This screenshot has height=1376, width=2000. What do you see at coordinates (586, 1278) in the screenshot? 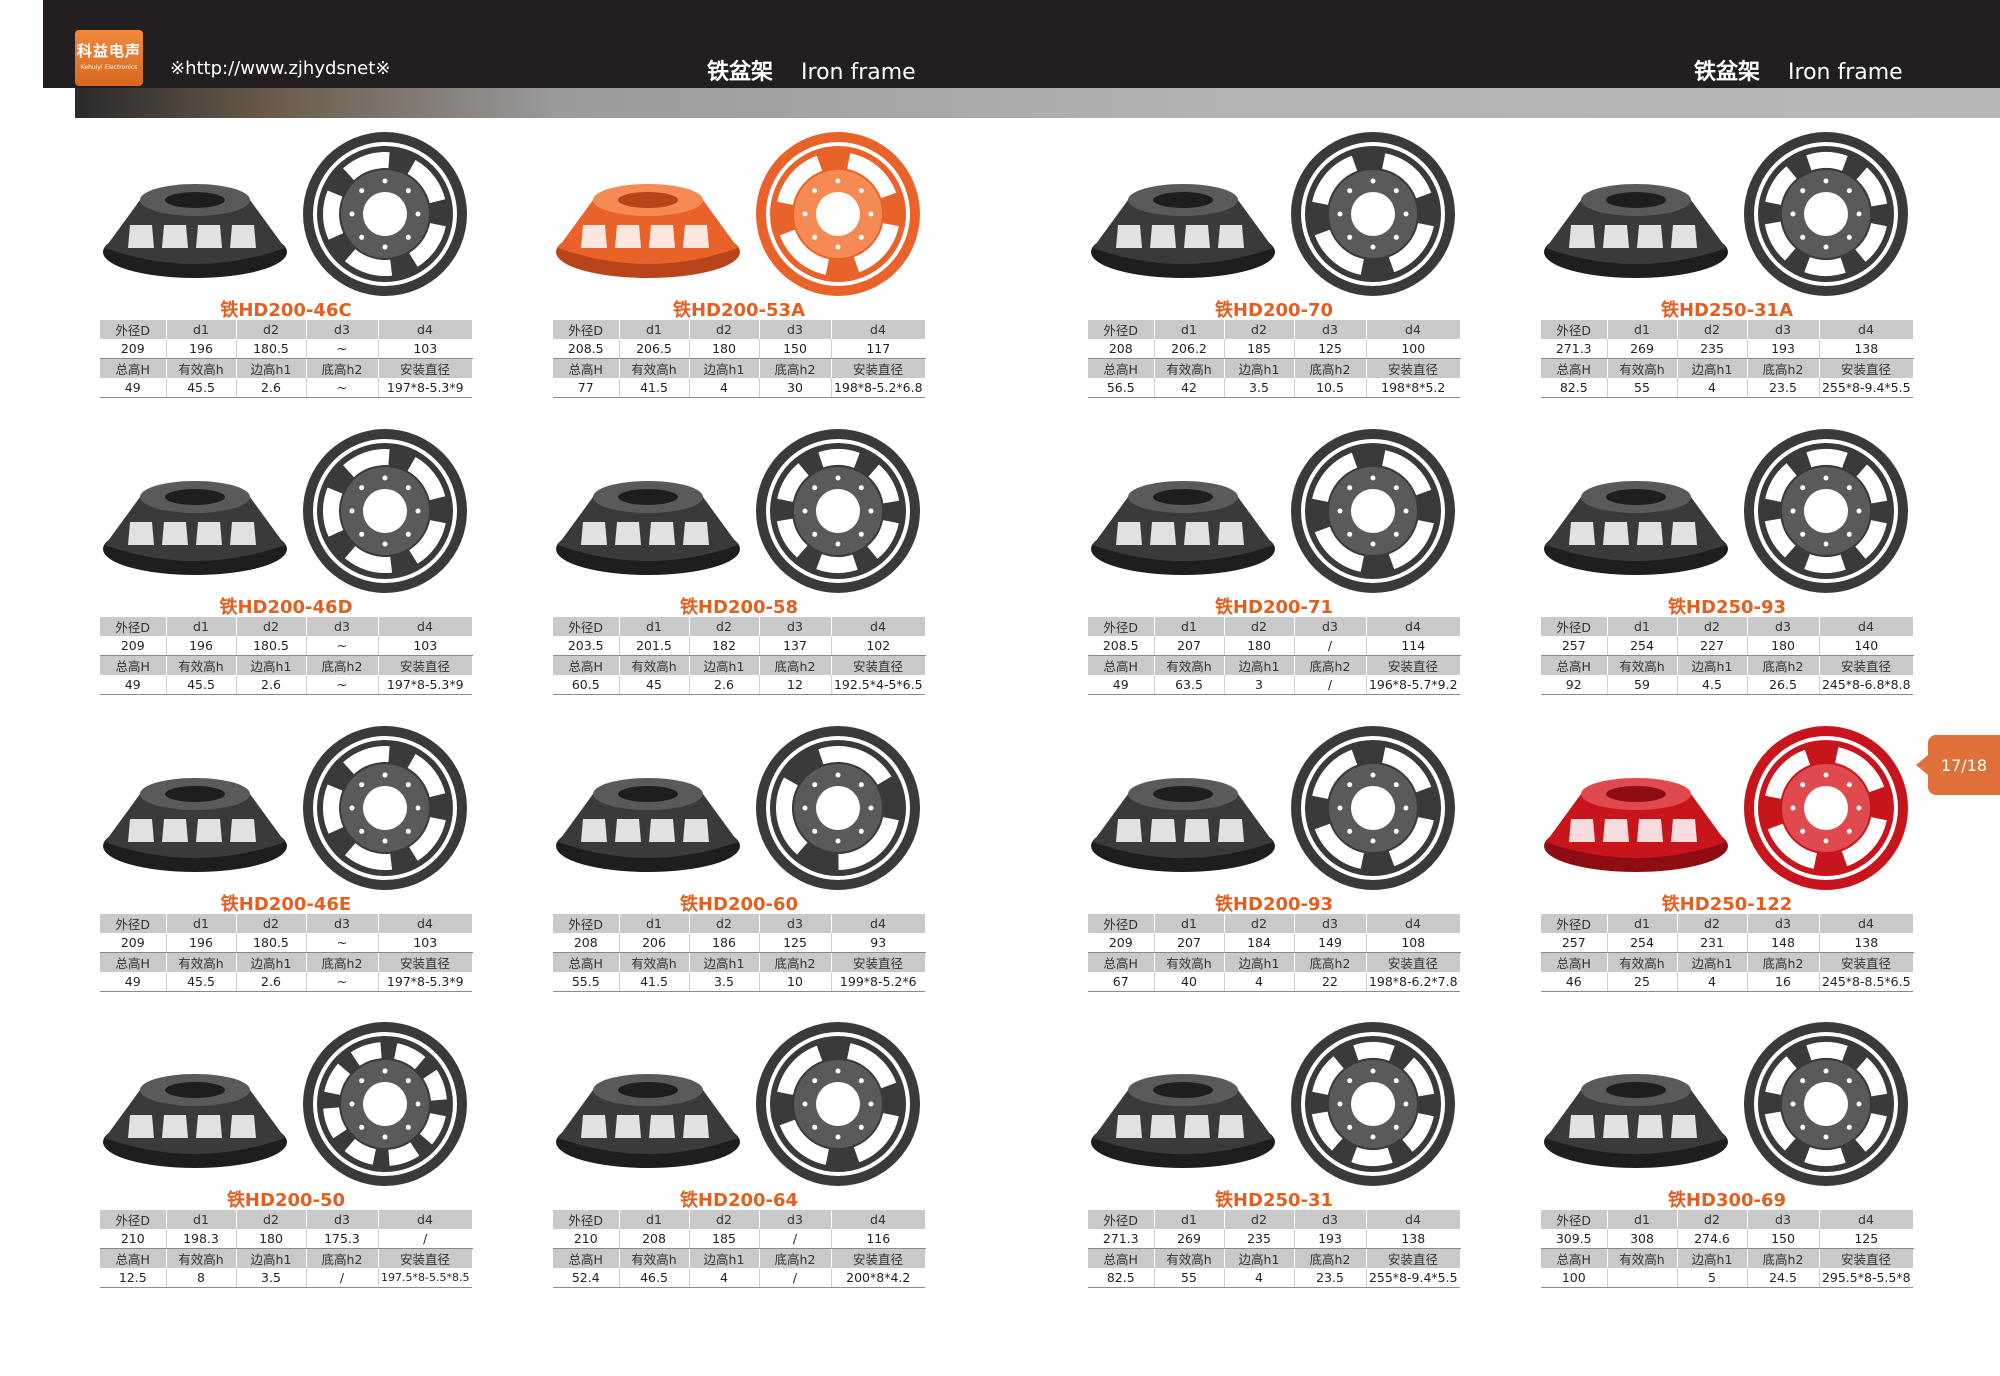
I see `spec-value-cell: 52.4` at bounding box center [586, 1278].